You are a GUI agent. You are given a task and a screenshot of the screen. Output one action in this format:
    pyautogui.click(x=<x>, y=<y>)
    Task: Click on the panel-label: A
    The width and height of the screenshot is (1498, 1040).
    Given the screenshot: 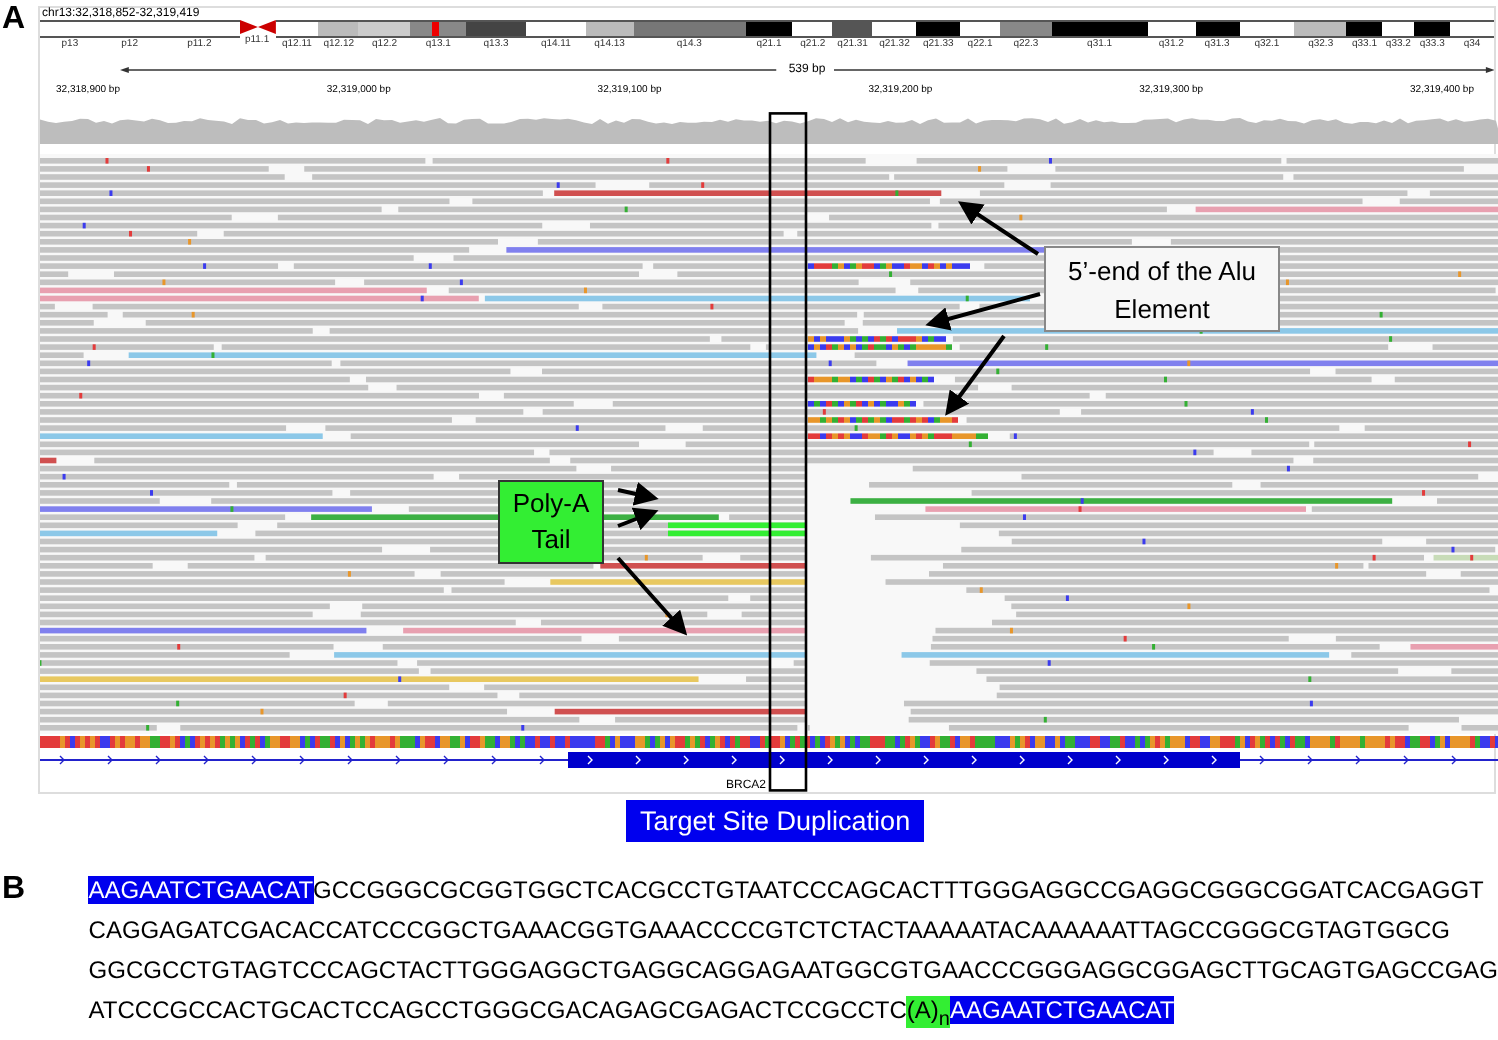 What is the action you would take?
    pyautogui.click(x=14, y=23)
    